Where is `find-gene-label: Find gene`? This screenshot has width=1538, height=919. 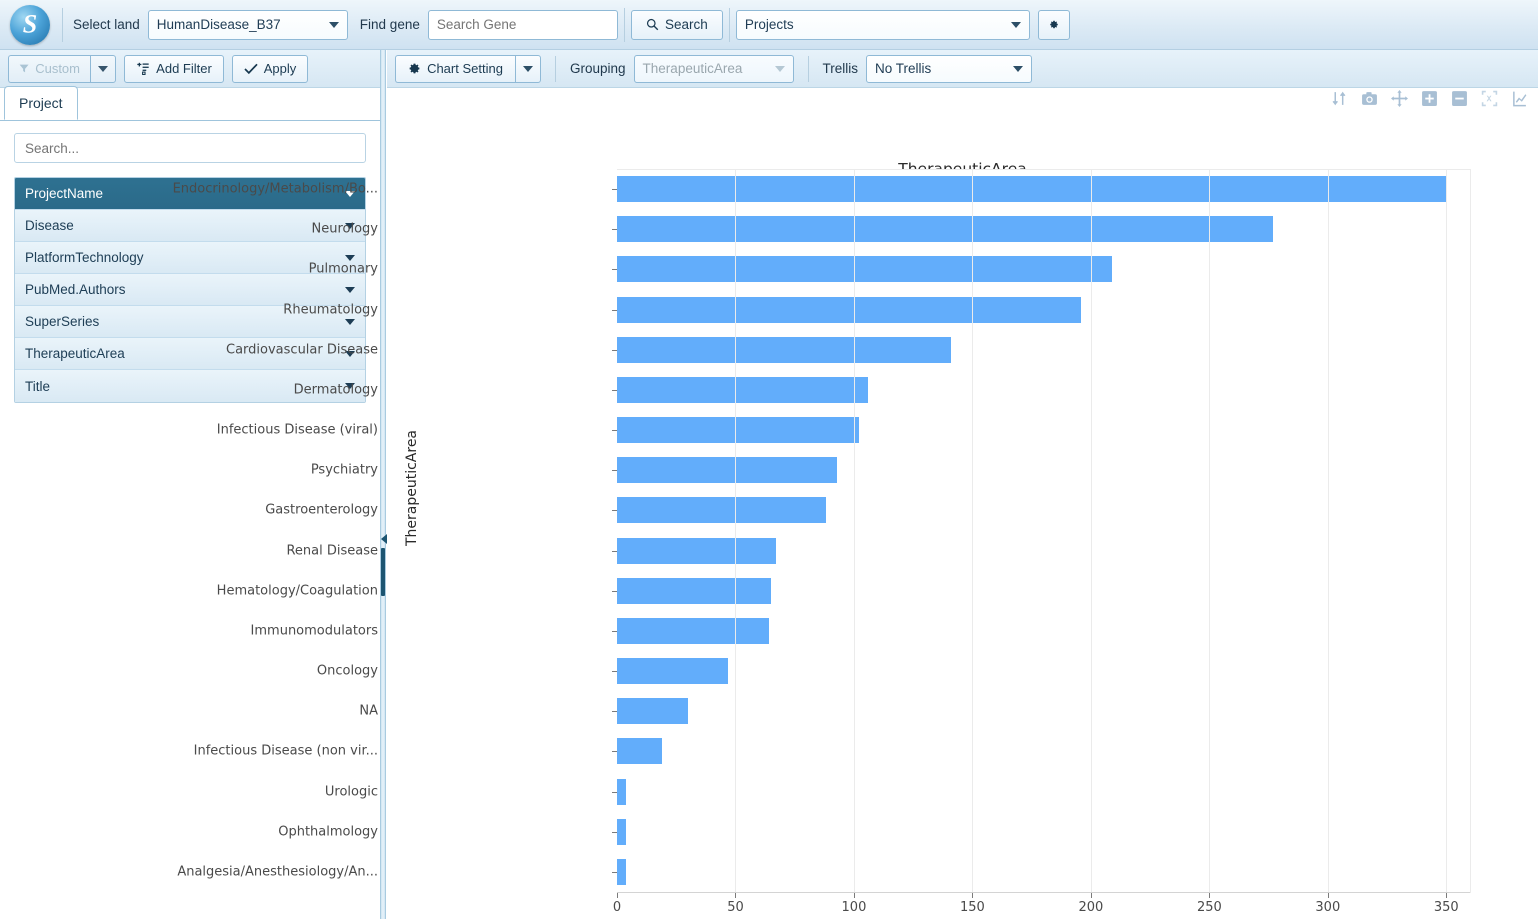
find-gene-label: Find gene is located at coordinates (389, 24).